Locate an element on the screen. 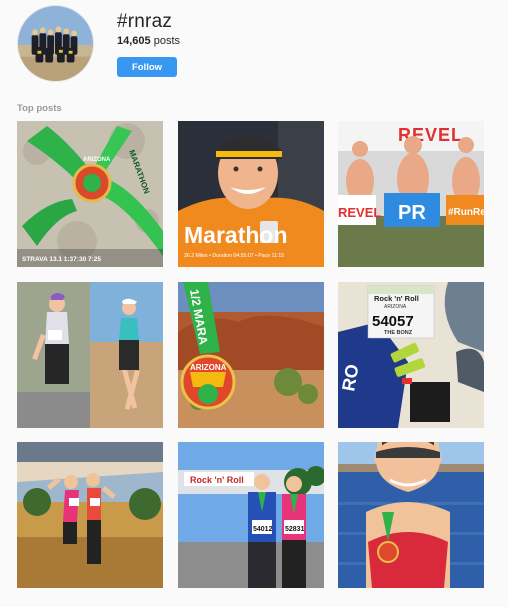  post-2-marathon-overlay: Marathon is located at coordinates (236, 235).